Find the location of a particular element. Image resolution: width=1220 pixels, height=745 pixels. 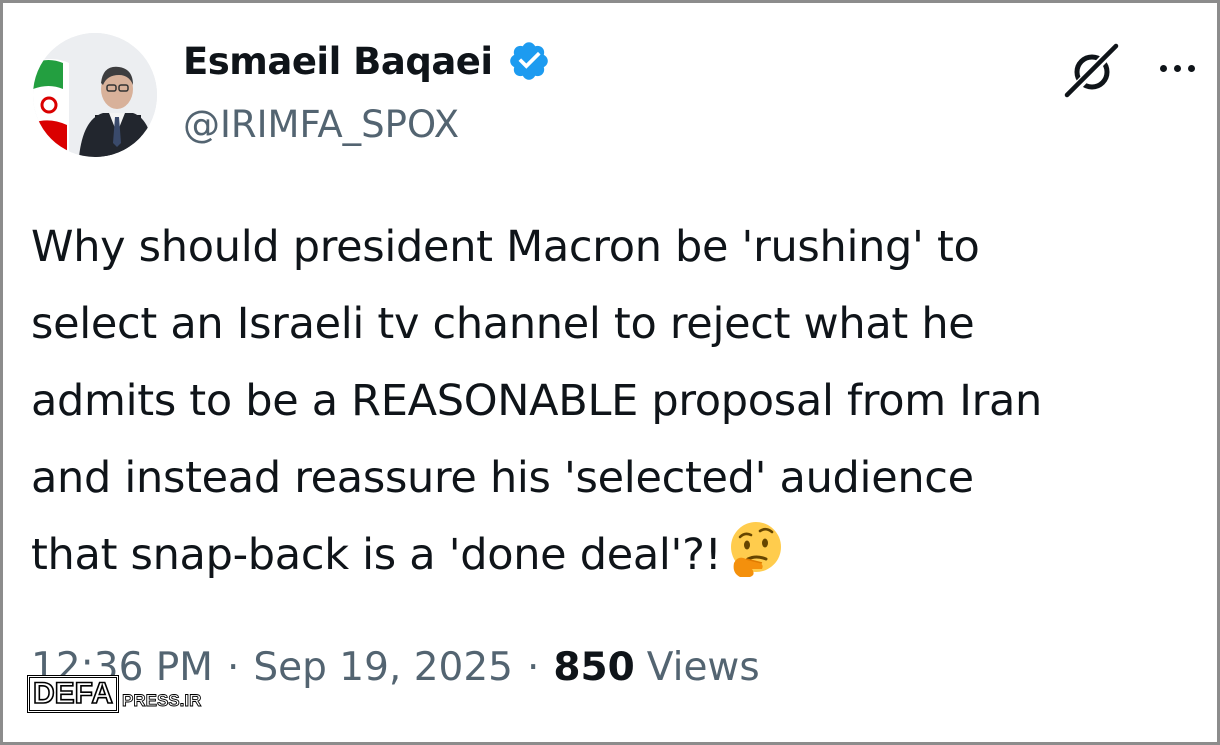

avatar-image is located at coordinates (95, 95).